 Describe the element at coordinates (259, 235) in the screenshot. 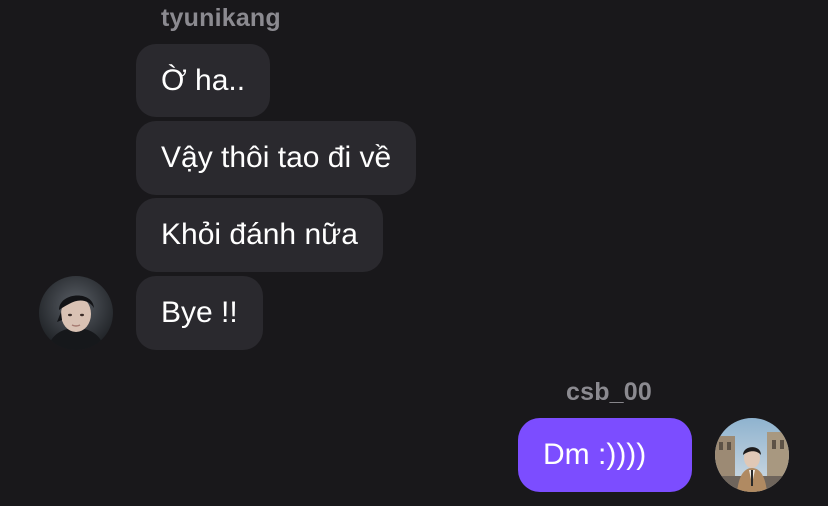

I see `message-bubble: Khỏi đánh nữa` at that location.